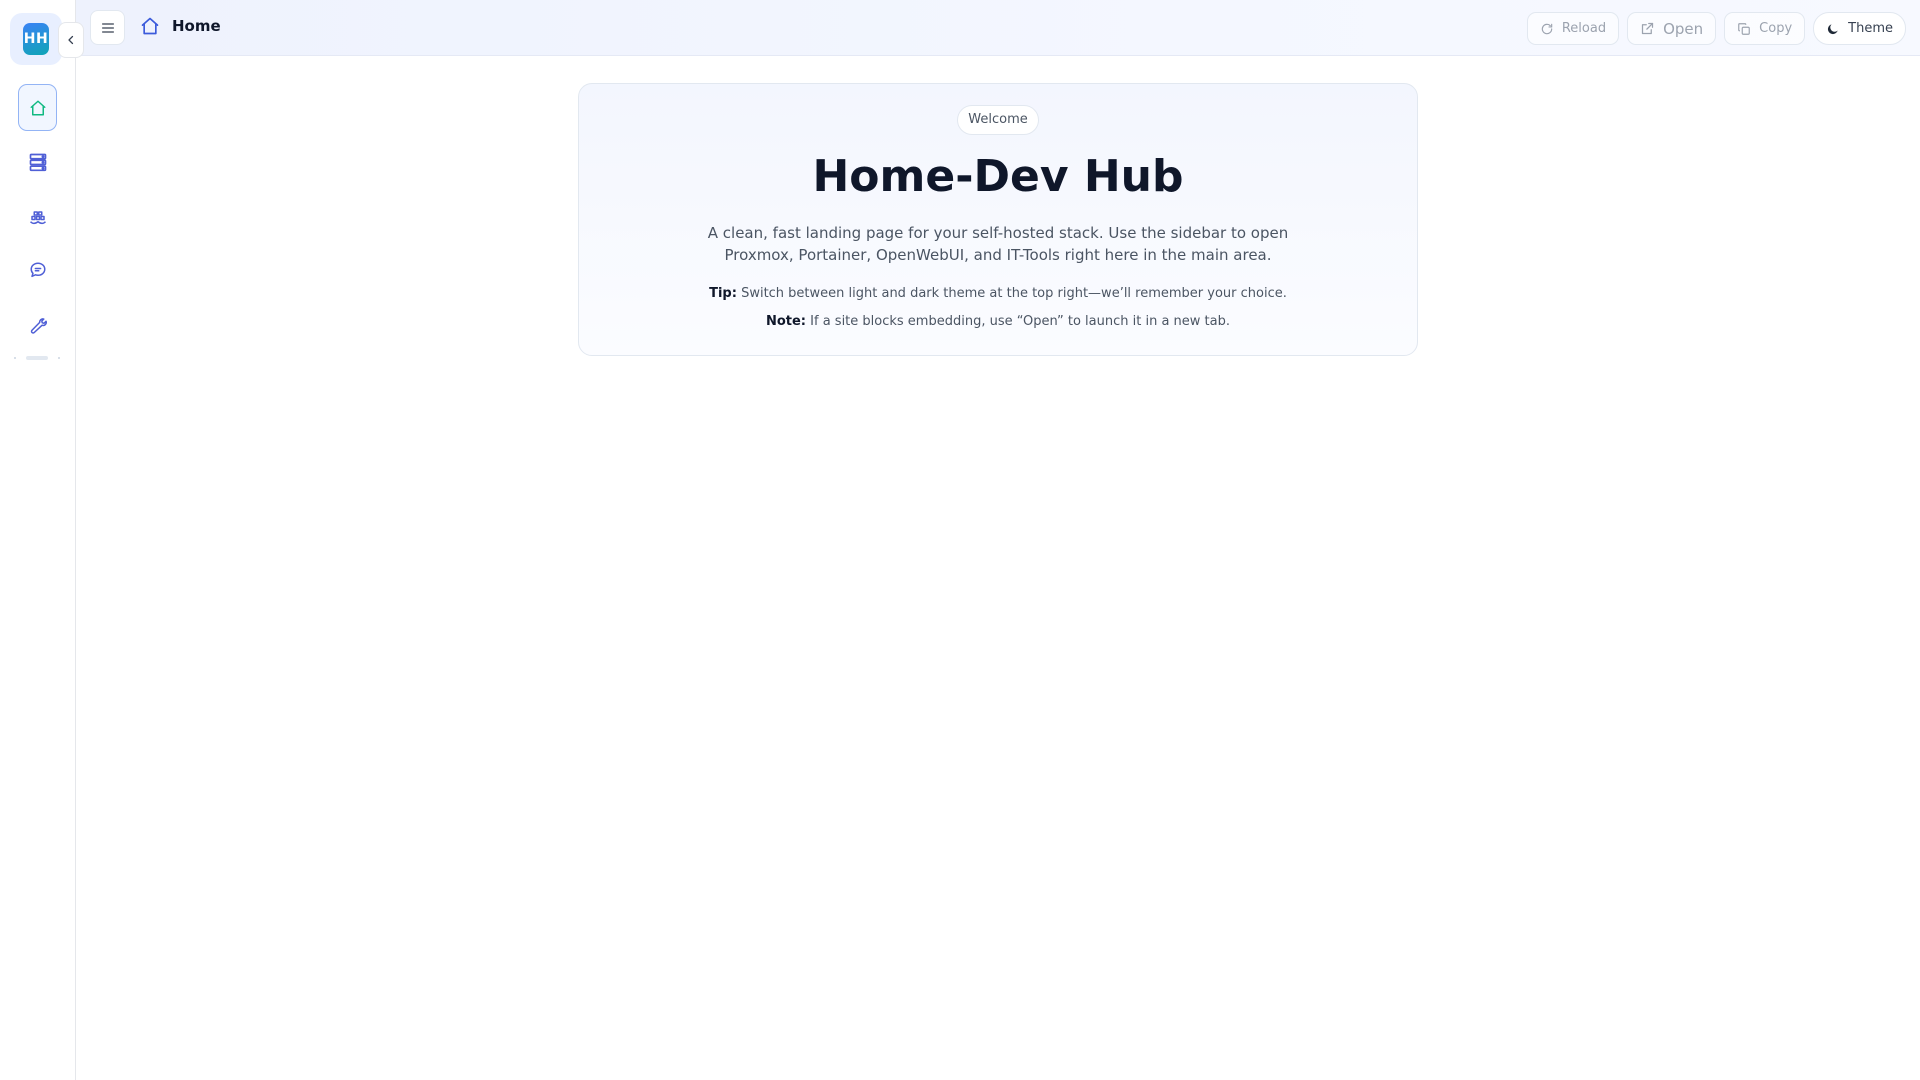 The width and height of the screenshot is (1920, 1080). What do you see at coordinates (1833, 28) in the screenshot?
I see `moon-icon` at bounding box center [1833, 28].